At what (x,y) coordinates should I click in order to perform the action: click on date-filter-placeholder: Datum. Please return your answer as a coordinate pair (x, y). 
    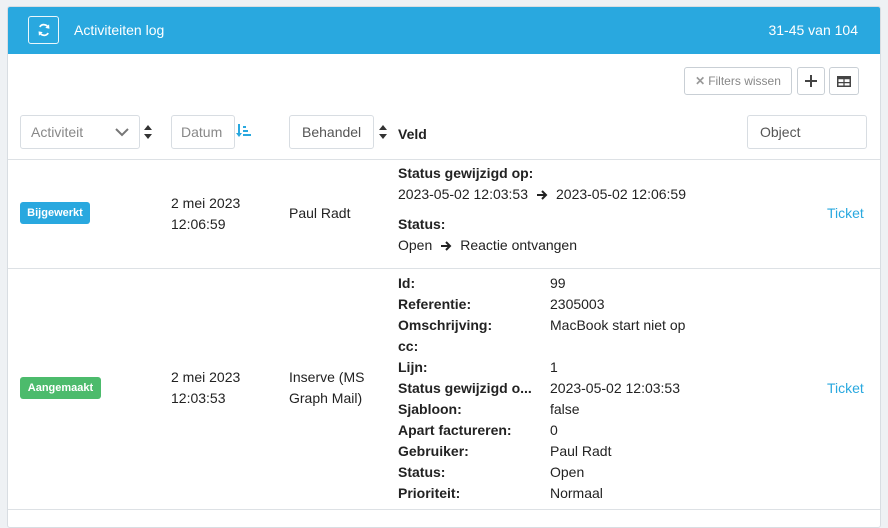
    Looking at the image, I should click on (202, 132).